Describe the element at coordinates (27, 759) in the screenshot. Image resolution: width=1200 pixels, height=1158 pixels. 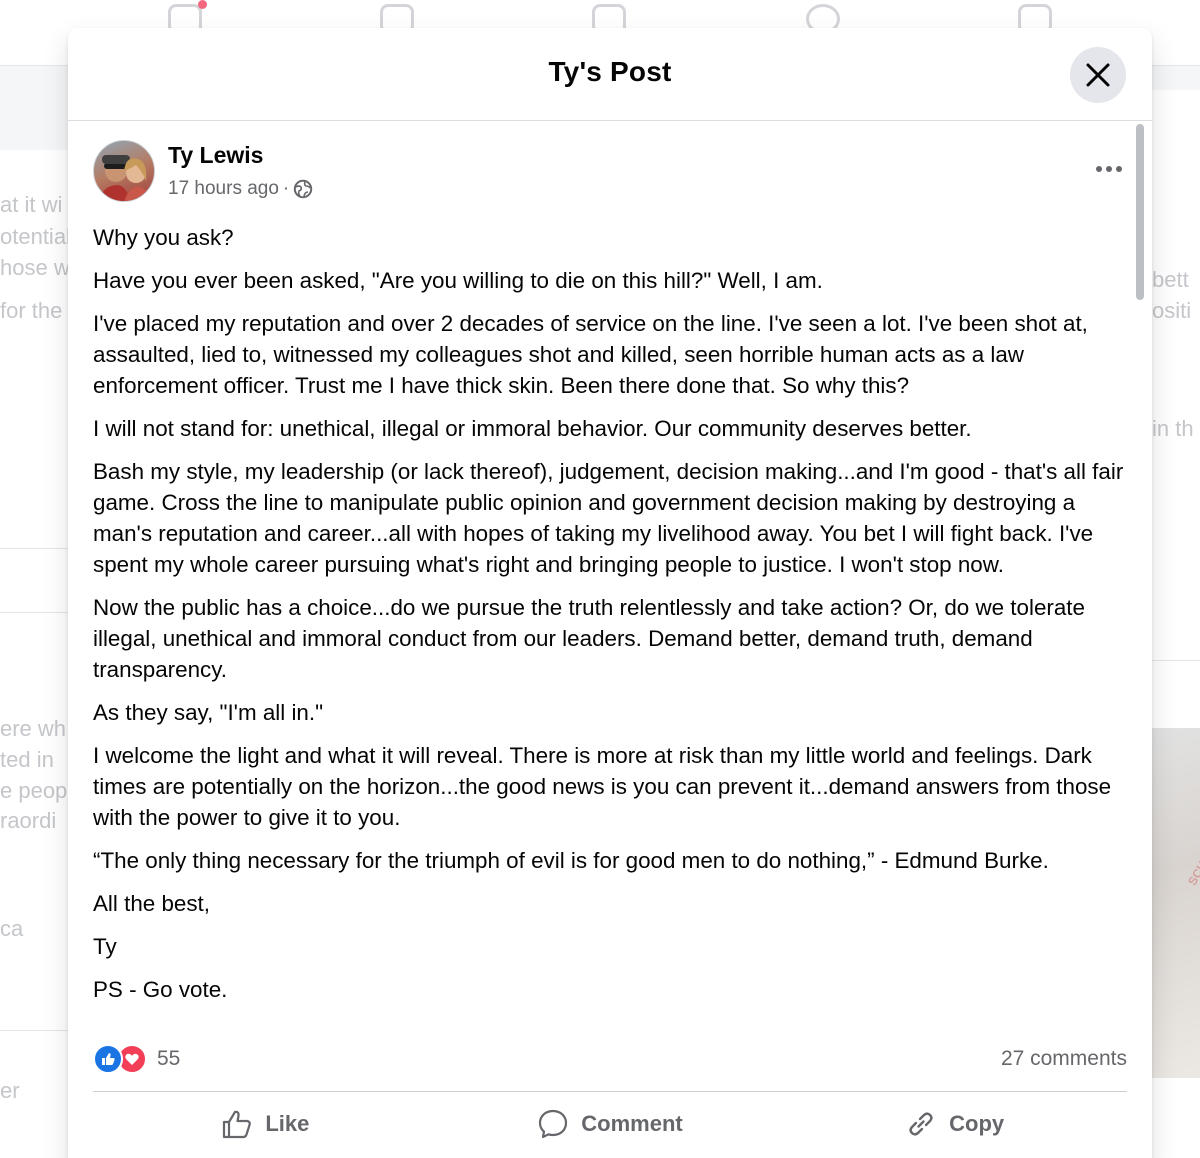
I see `background-text: ted in` at that location.